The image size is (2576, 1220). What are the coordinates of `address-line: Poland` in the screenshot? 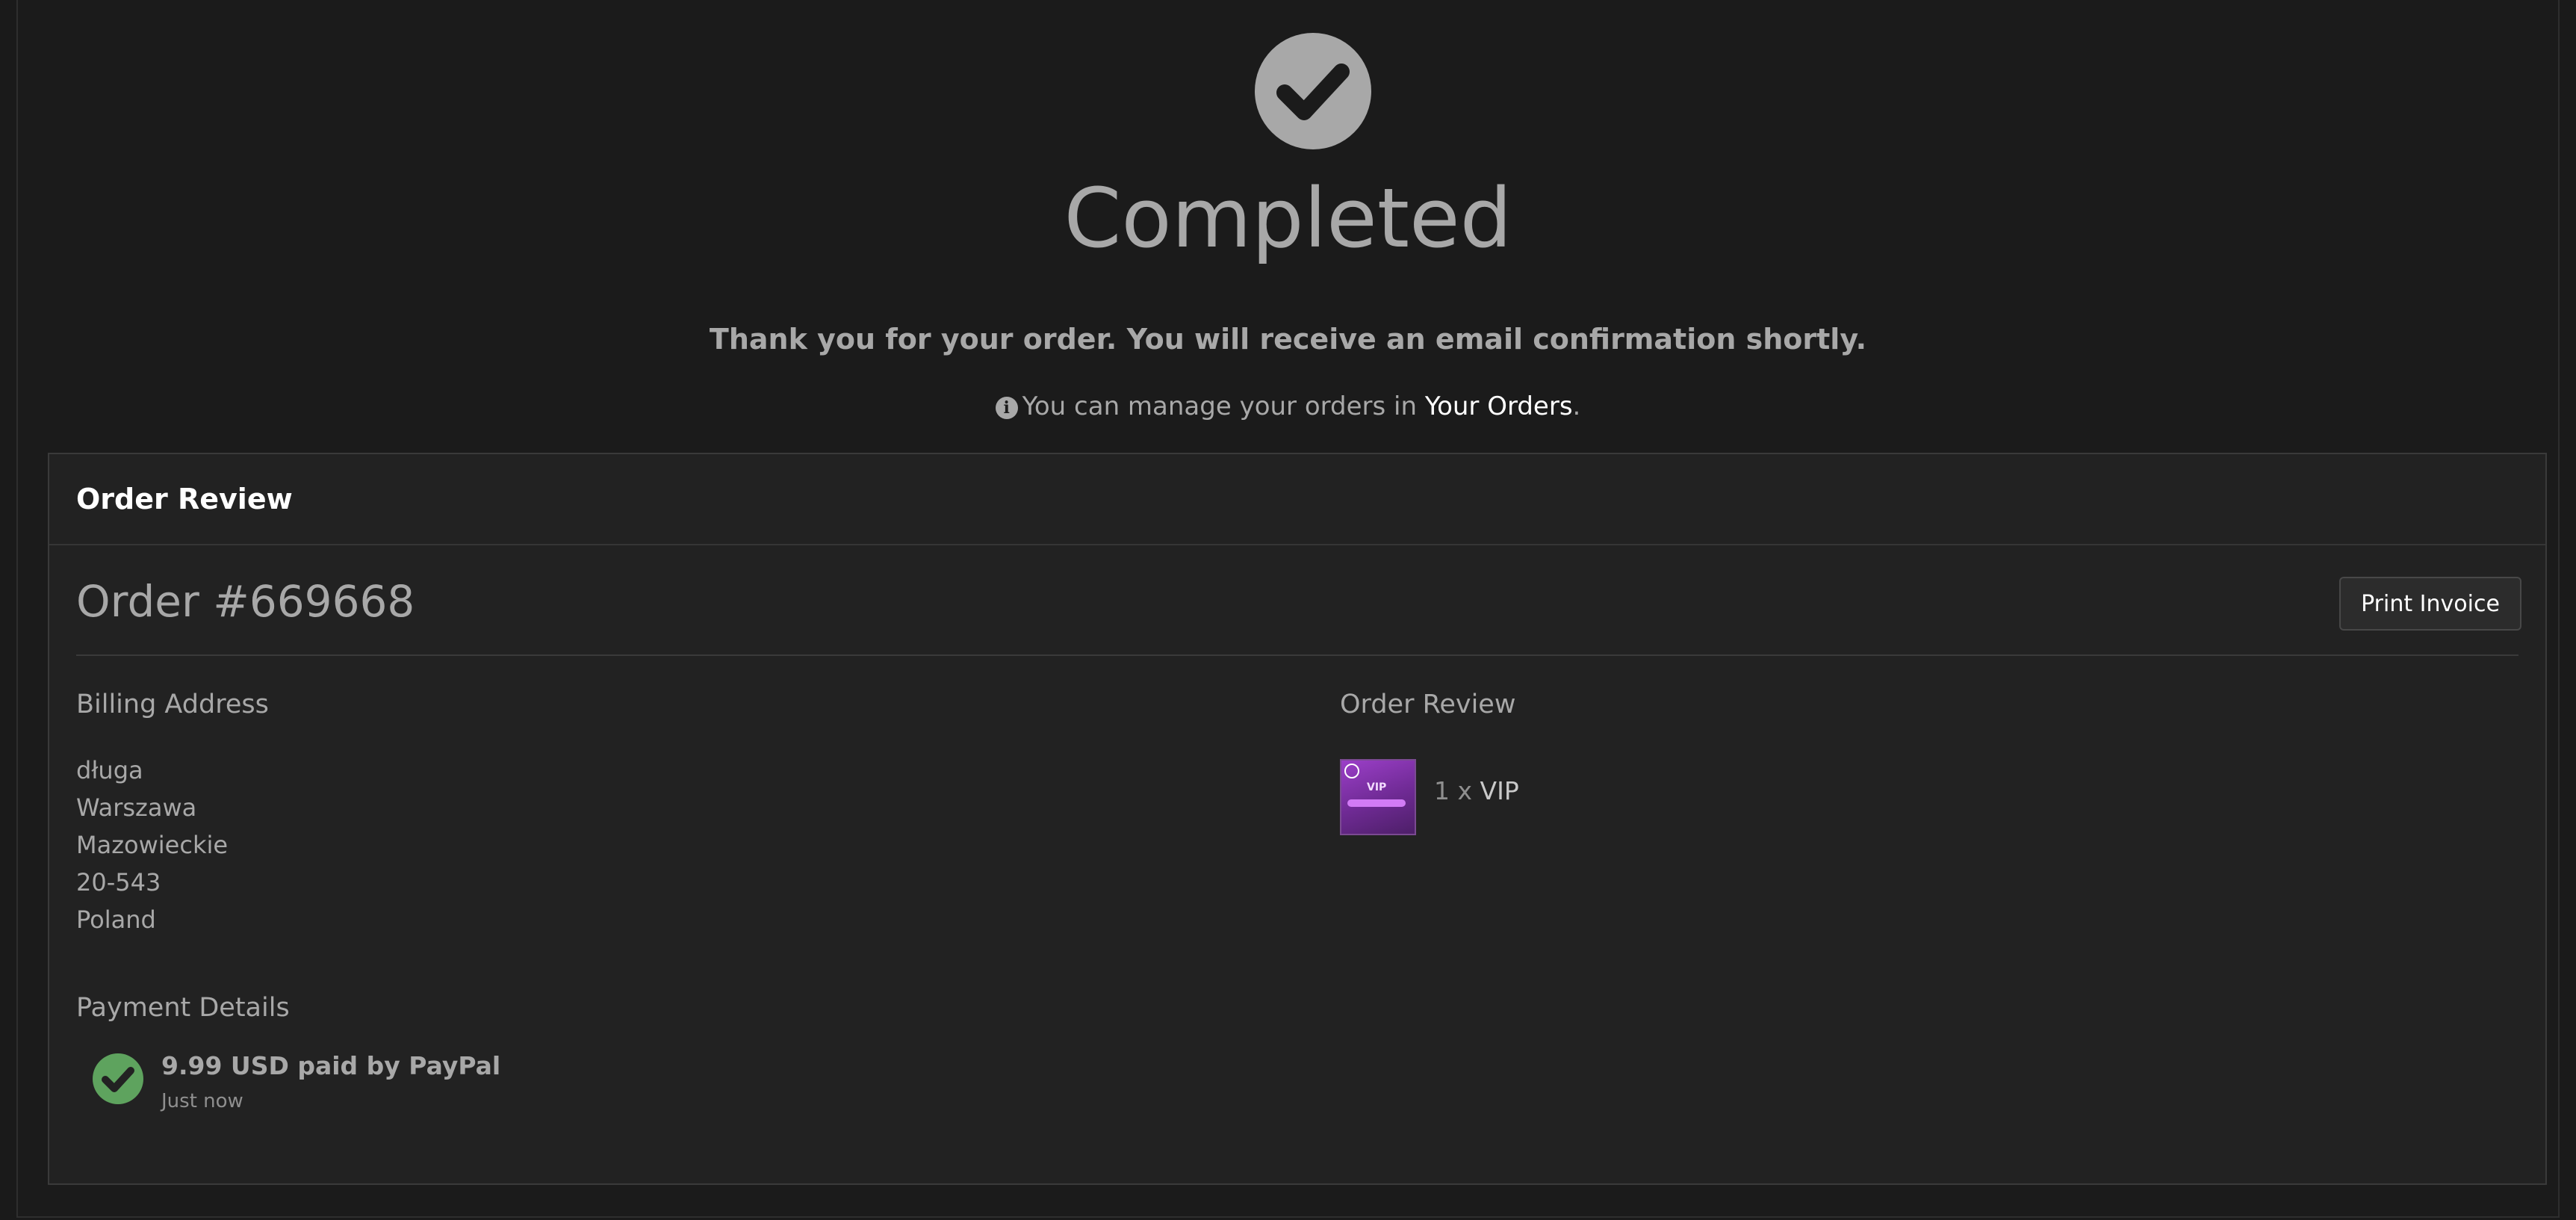 It's located at (116, 919).